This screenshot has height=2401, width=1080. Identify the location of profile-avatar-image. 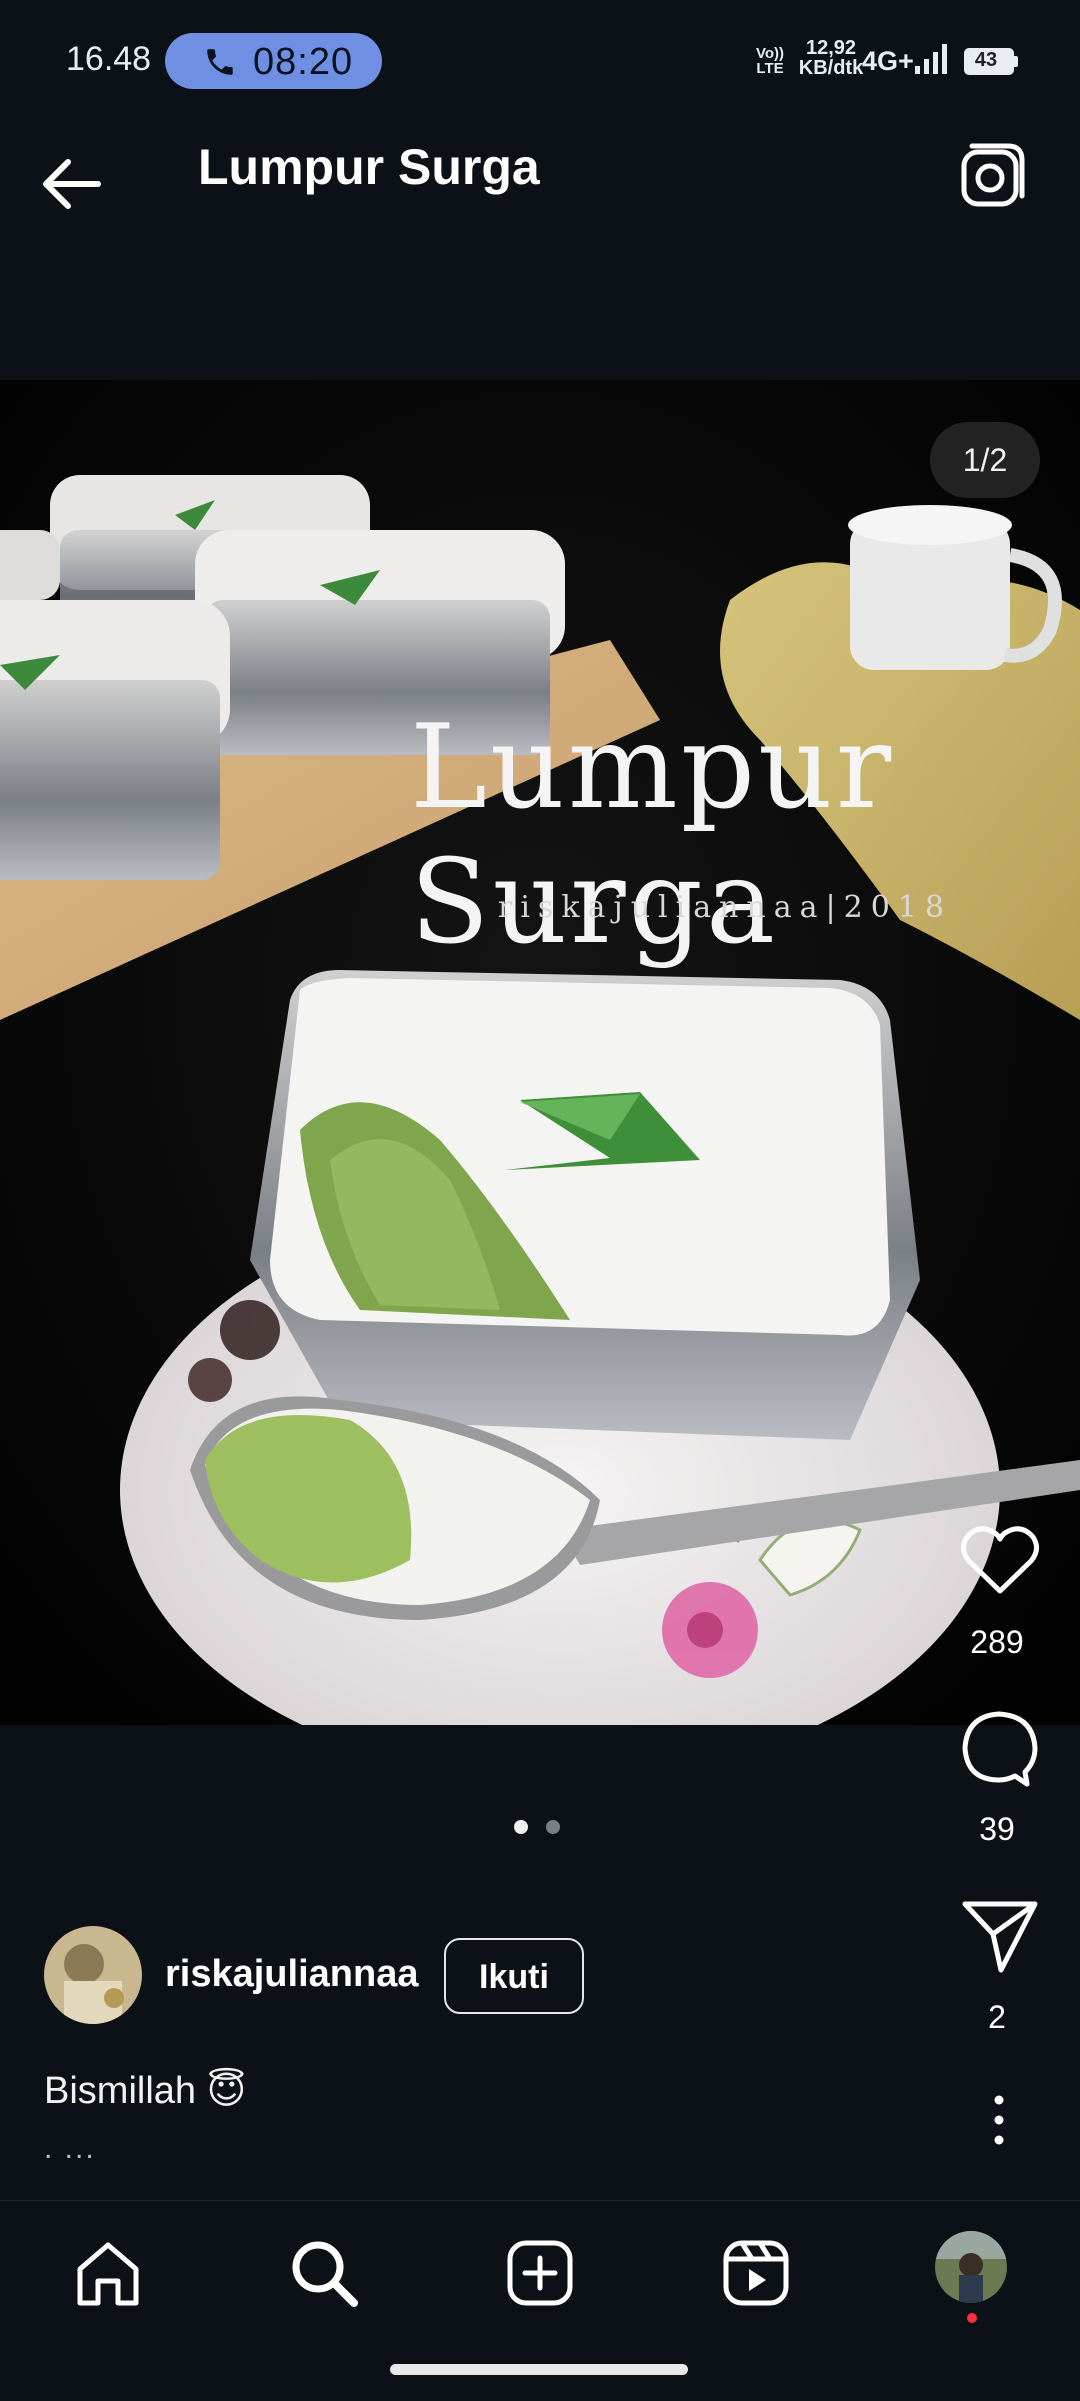
(971, 2267).